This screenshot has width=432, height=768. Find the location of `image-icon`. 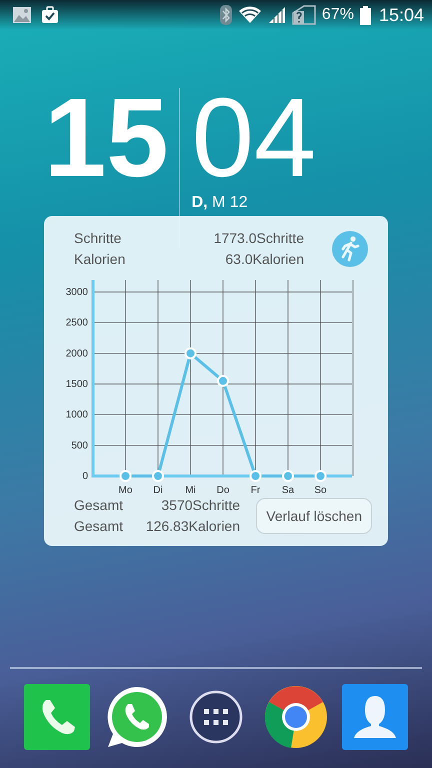

image-icon is located at coordinates (22, 15).